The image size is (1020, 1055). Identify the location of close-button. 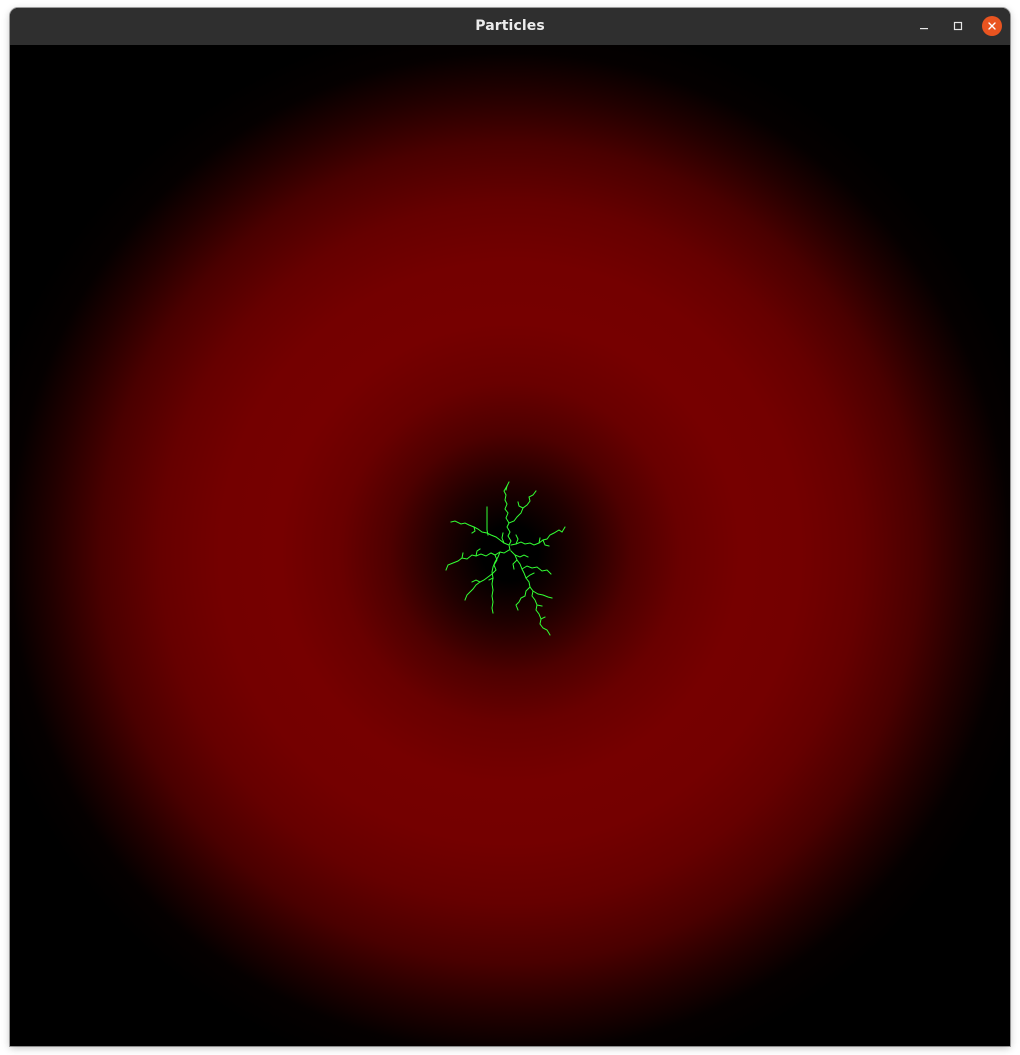
(992, 26).